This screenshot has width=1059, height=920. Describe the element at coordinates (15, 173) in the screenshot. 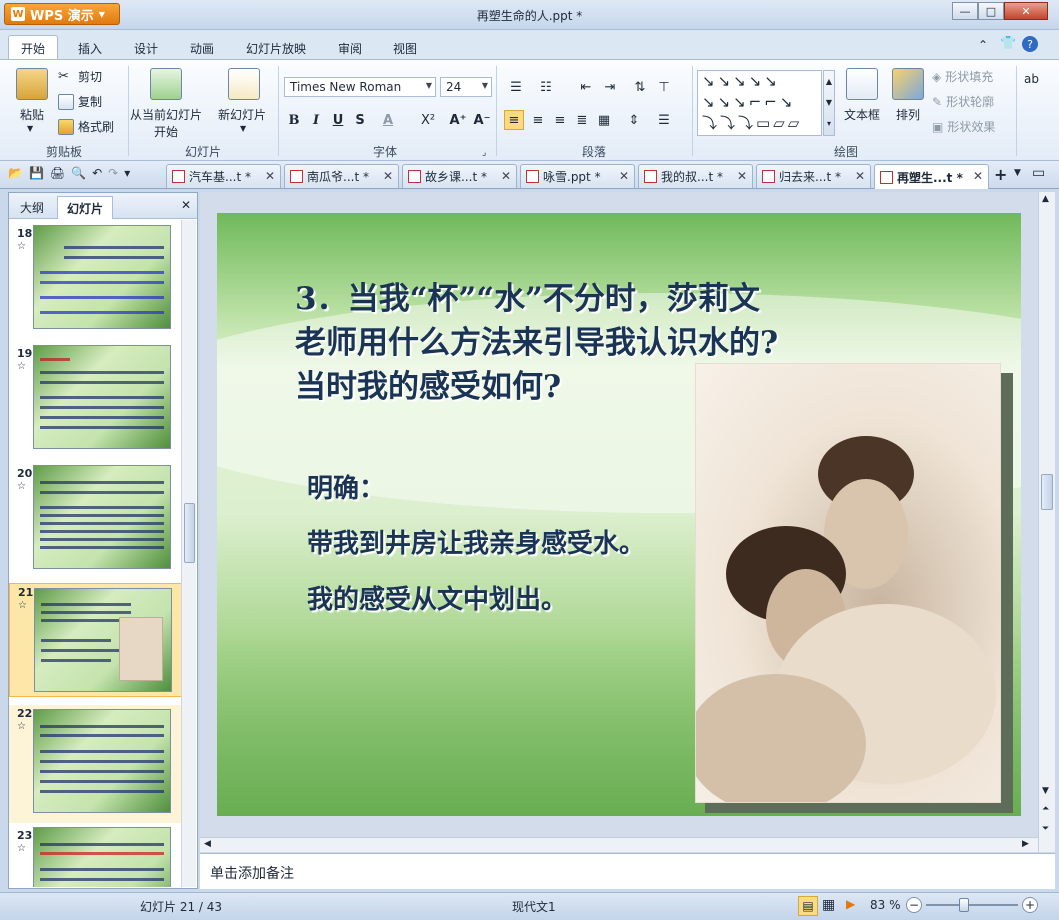

I see `open-icon: 📂` at that location.